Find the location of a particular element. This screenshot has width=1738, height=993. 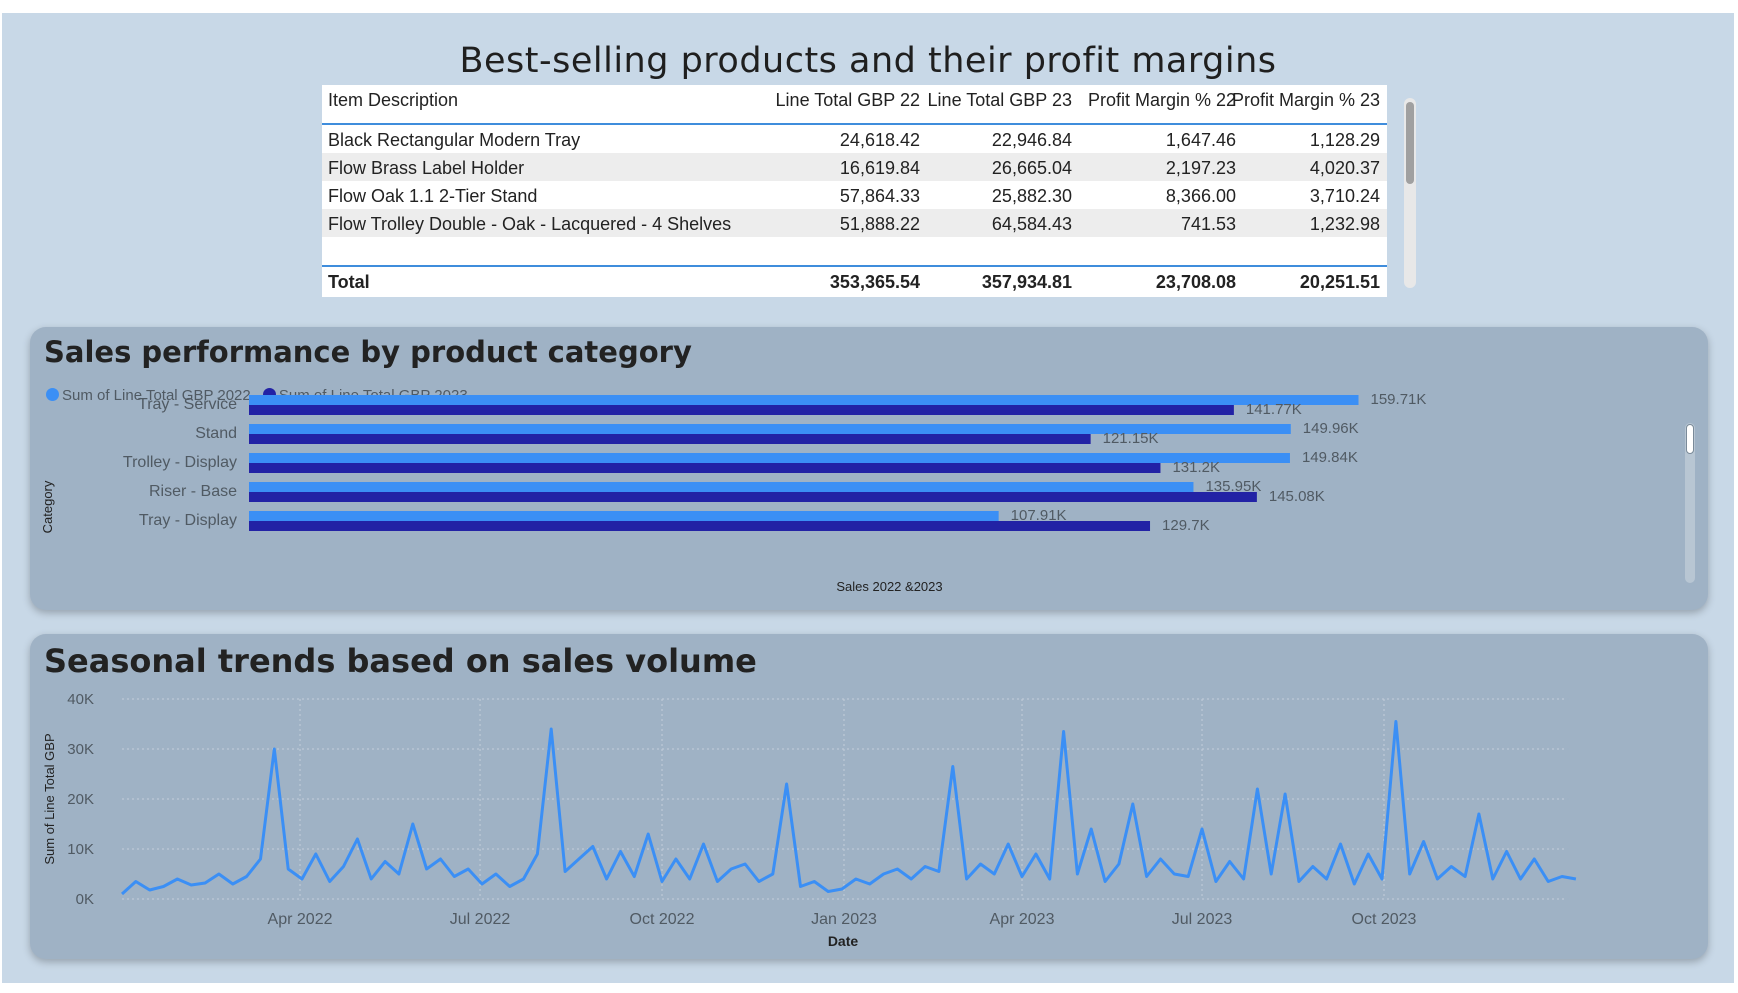

y-tick-label: 0K is located at coordinates (85, 899).